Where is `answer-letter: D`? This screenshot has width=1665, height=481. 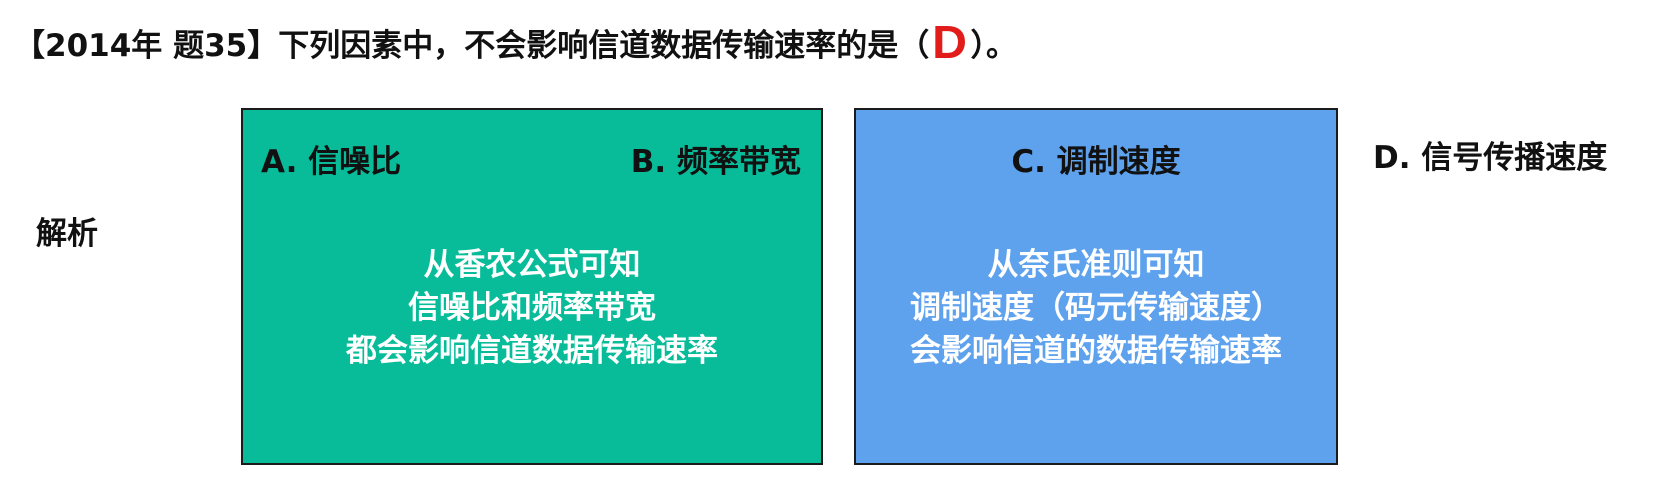 answer-letter: D is located at coordinates (950, 42).